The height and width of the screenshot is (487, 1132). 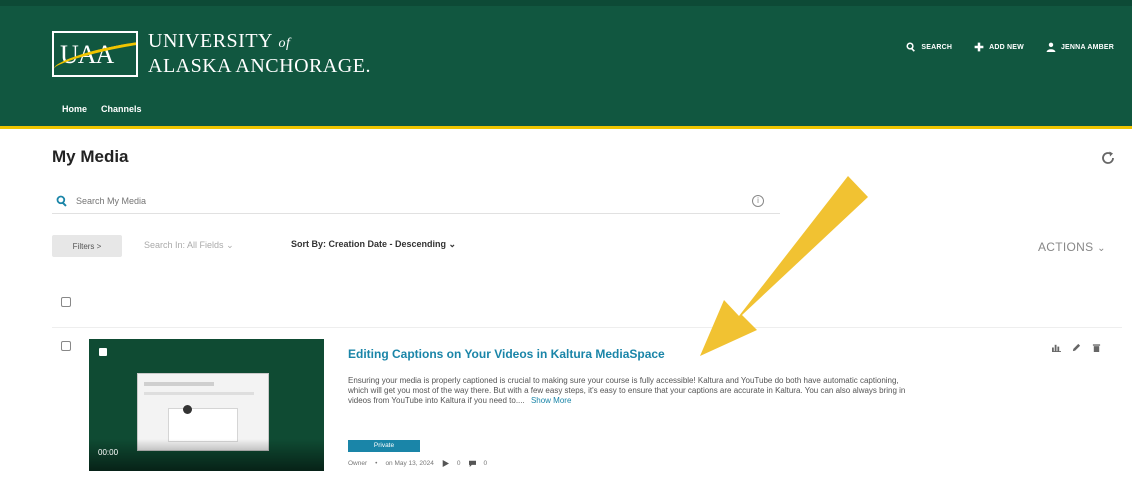 I want to click on play-count-icon, so click(x=445, y=463).